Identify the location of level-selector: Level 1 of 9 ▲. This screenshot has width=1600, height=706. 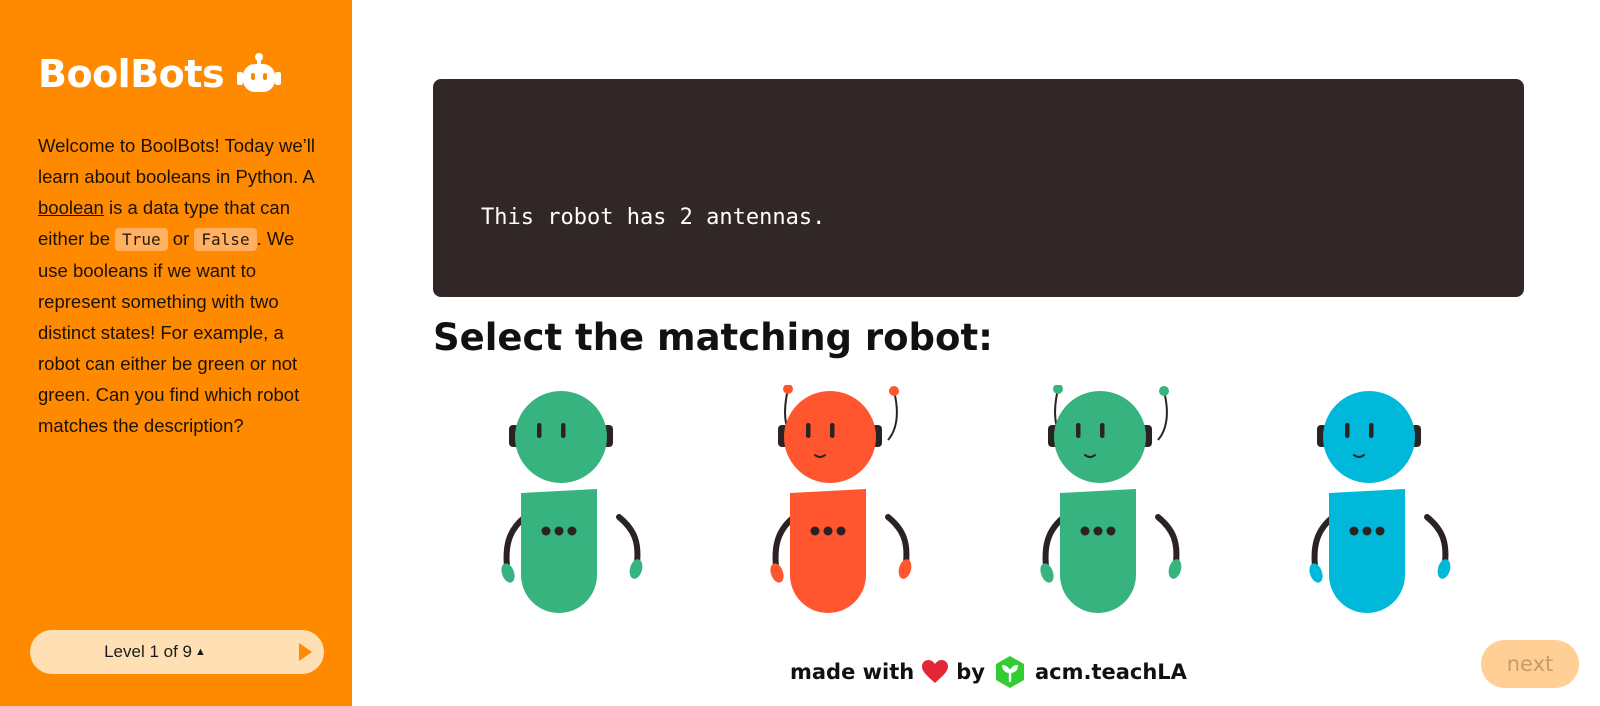
(177, 652).